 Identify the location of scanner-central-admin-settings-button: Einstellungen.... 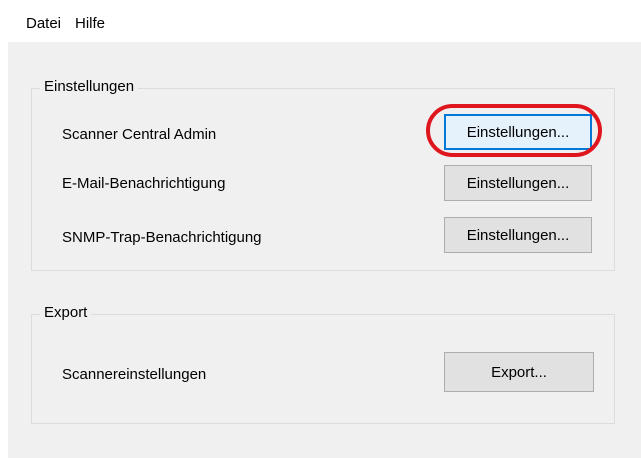
(518, 132).